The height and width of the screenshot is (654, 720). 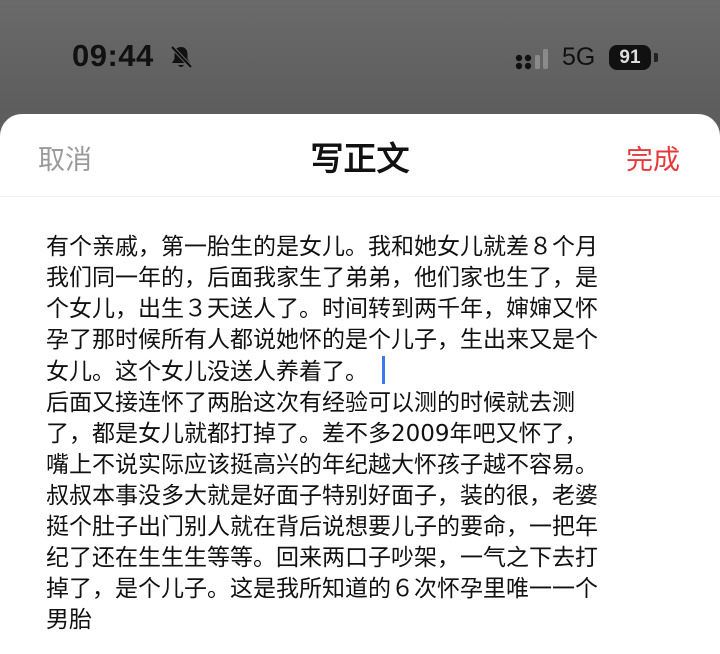 What do you see at coordinates (630, 57) in the screenshot?
I see `battery-level: 91` at bounding box center [630, 57].